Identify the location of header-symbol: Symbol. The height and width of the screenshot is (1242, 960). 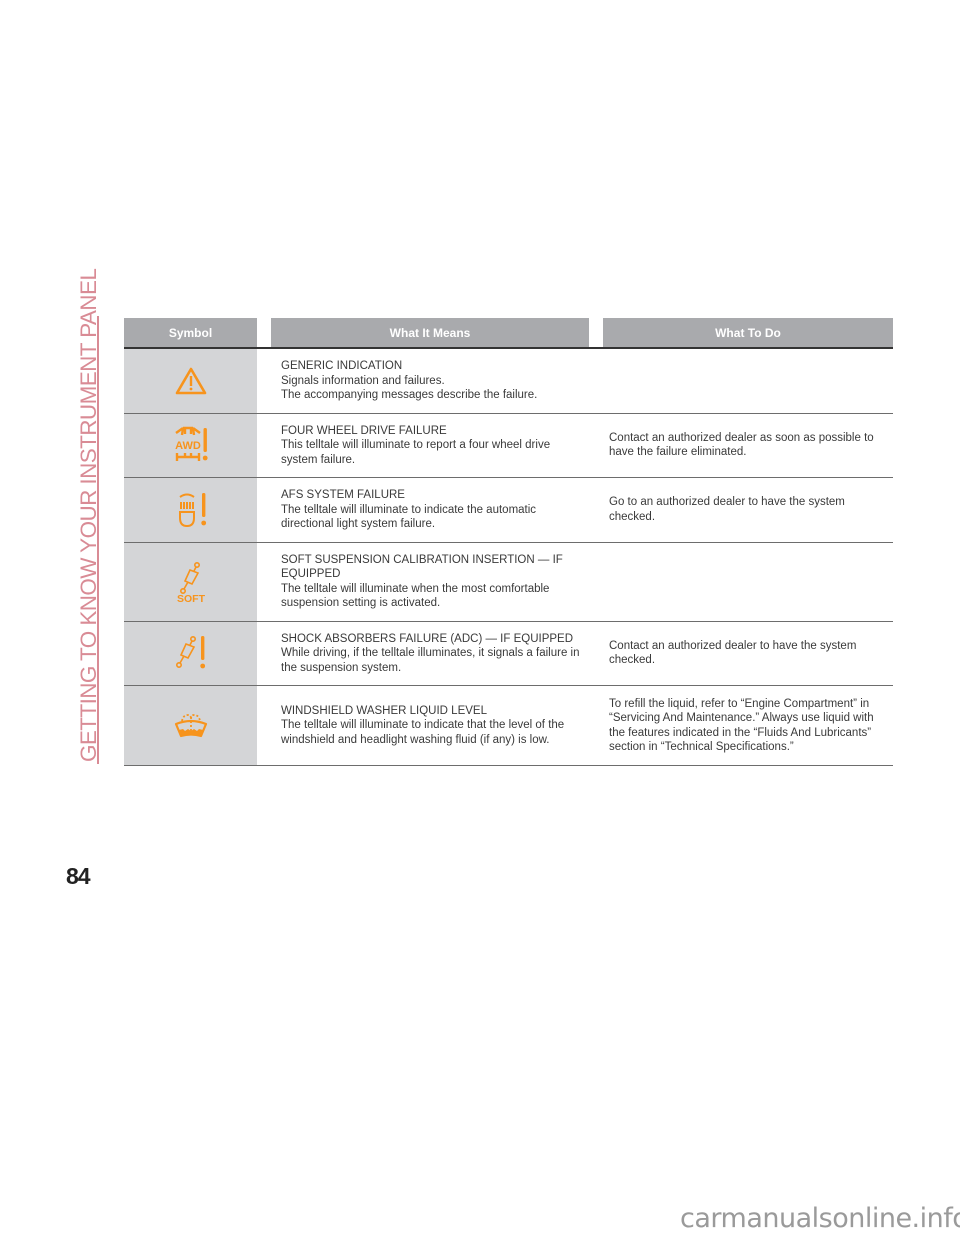
(190, 333).